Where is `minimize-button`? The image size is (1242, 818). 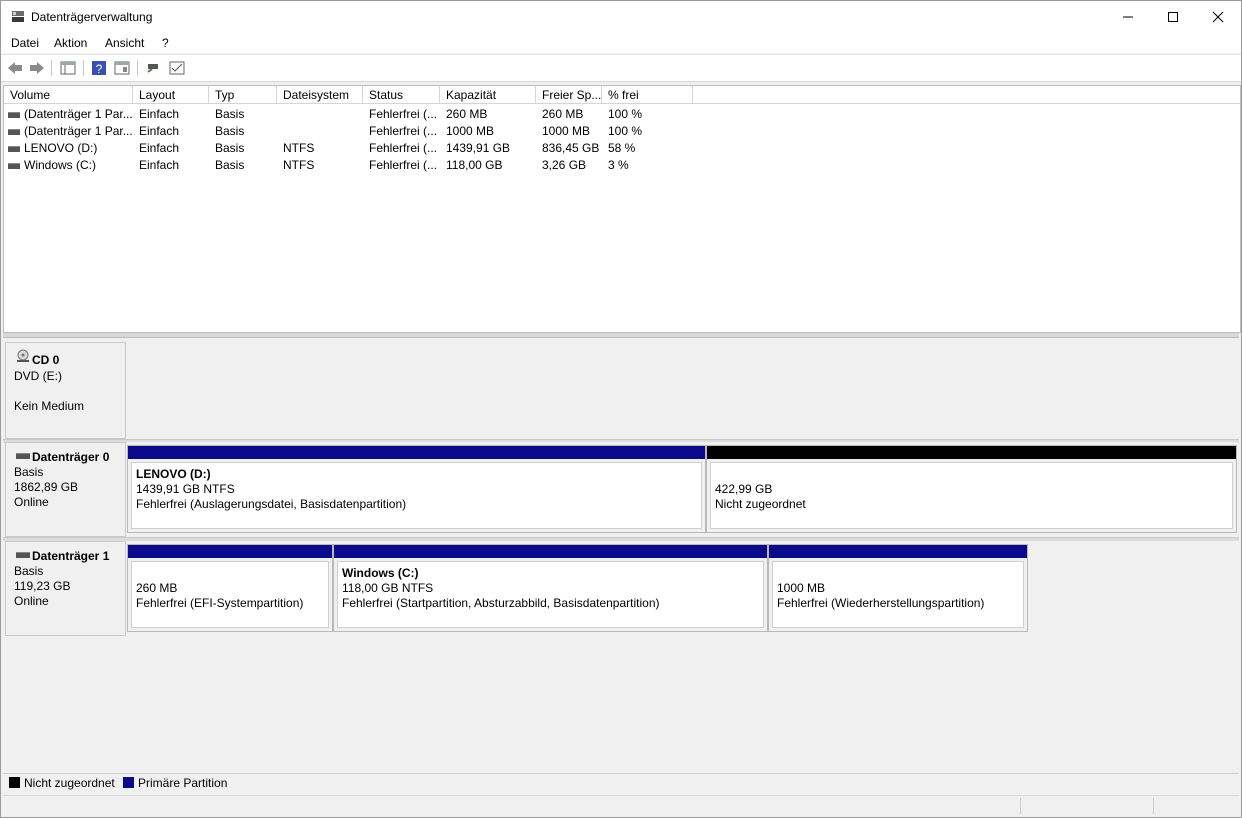
minimize-button is located at coordinates (1128, 17).